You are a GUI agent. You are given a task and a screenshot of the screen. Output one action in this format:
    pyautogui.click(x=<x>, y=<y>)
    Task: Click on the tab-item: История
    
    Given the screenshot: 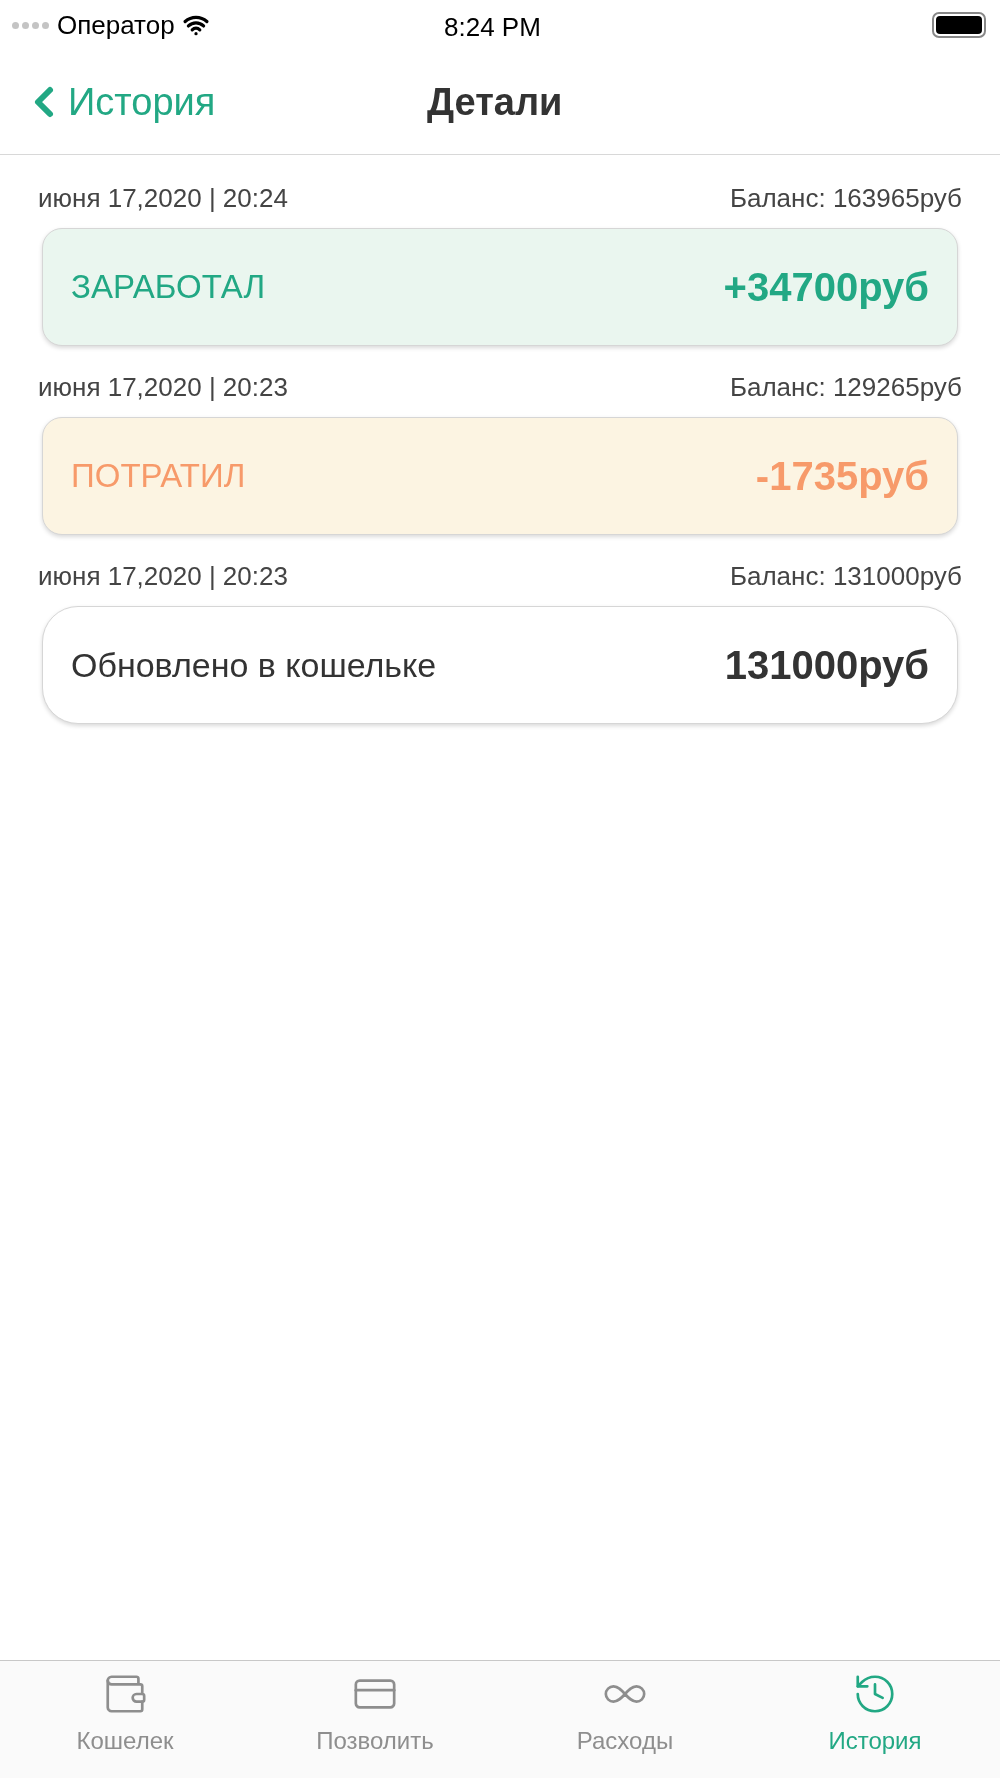 What is the action you would take?
    pyautogui.click(x=875, y=1719)
    